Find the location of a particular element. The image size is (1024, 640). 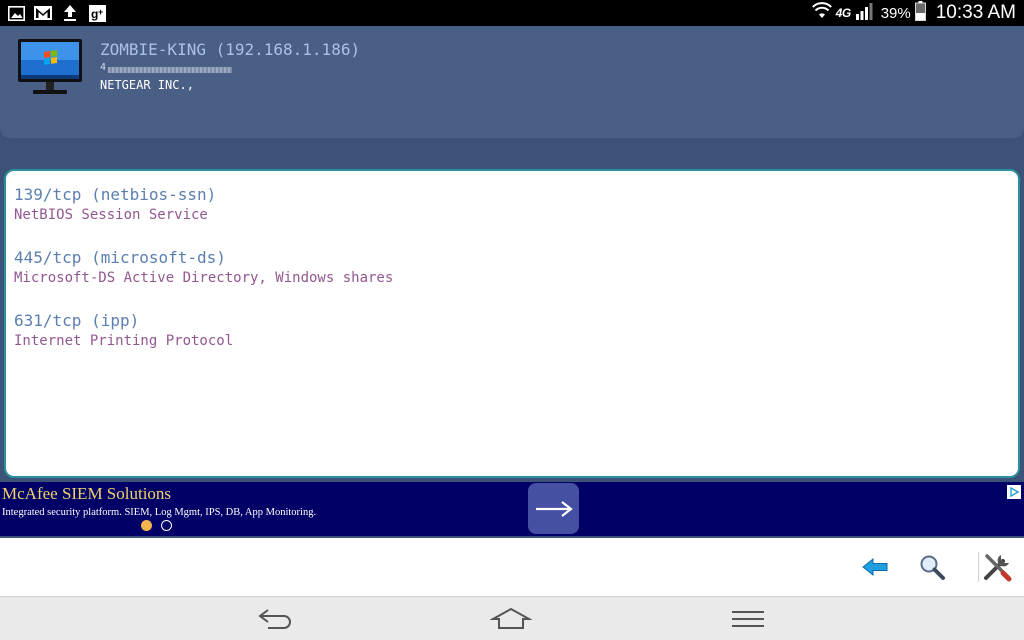

back-arrow-button is located at coordinates (875, 567).